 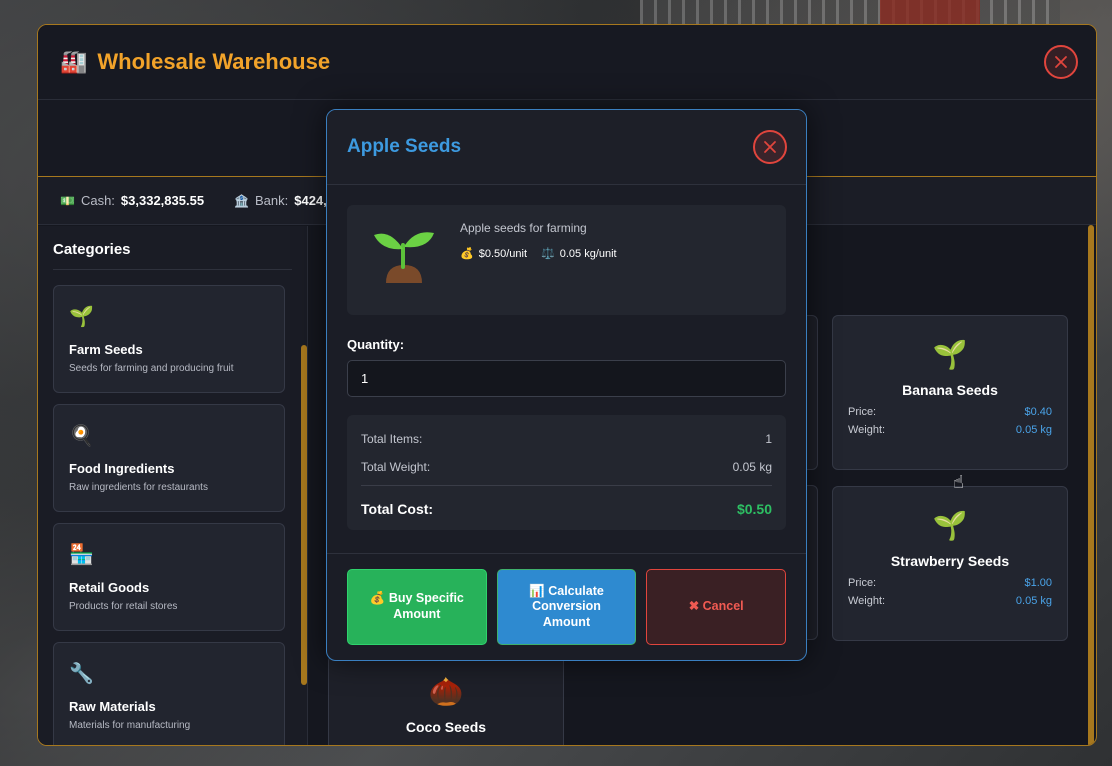 I want to click on coco-card-content: 🌰 Coco Seeds, so click(x=446, y=705).